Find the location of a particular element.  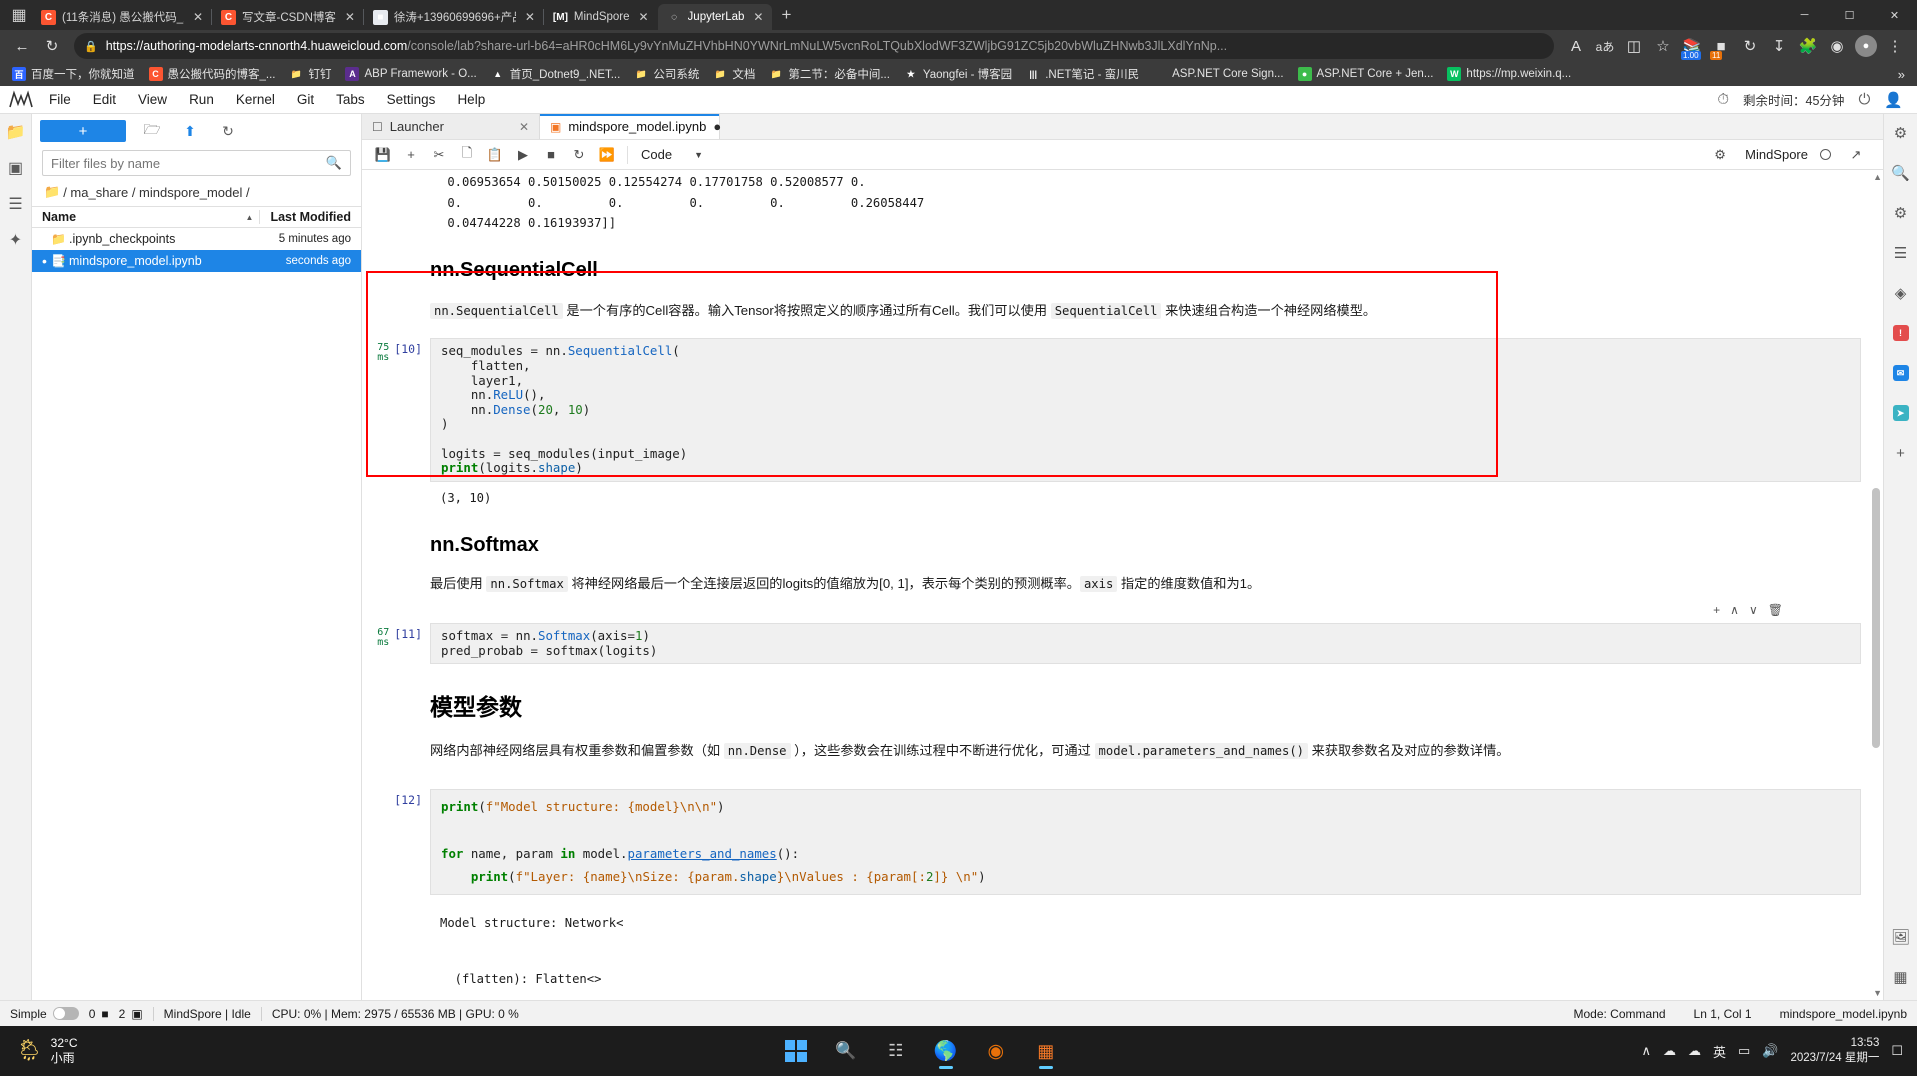

menu-settings: Settings is located at coordinates (411, 99).